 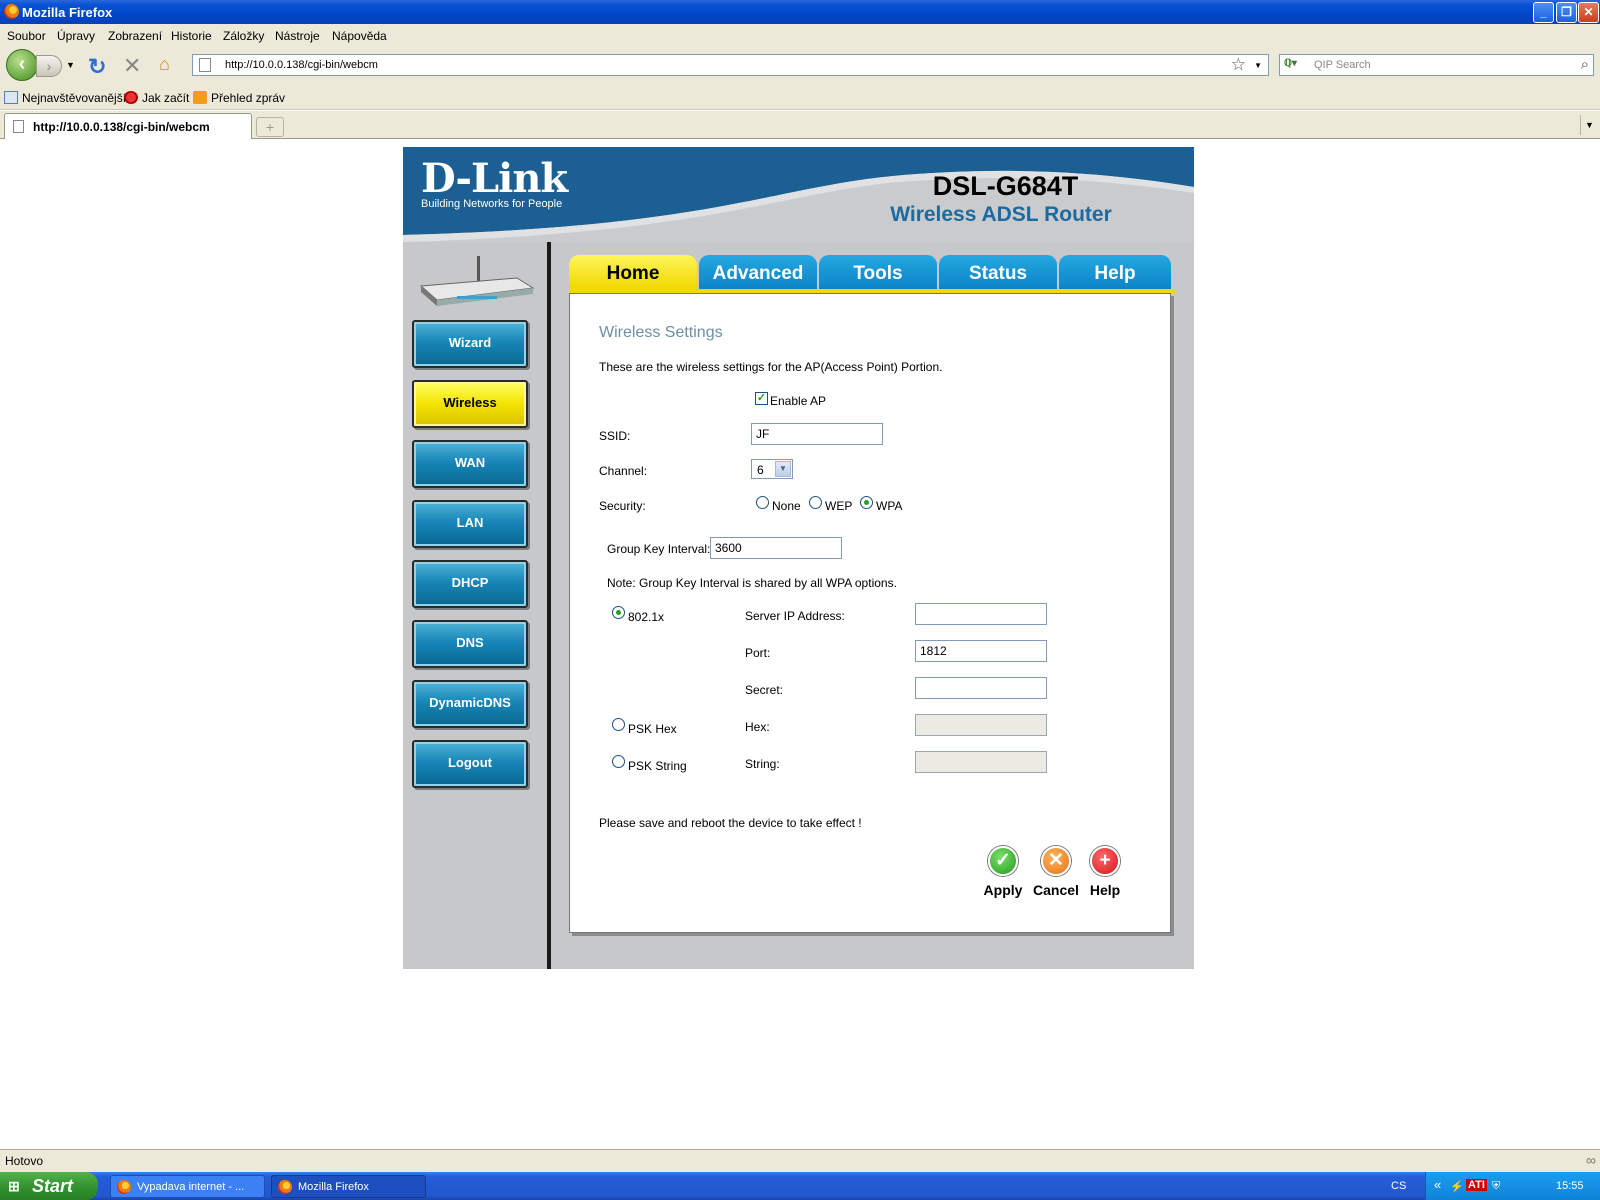 I want to click on menu-historie: Historie, so click(x=191, y=36).